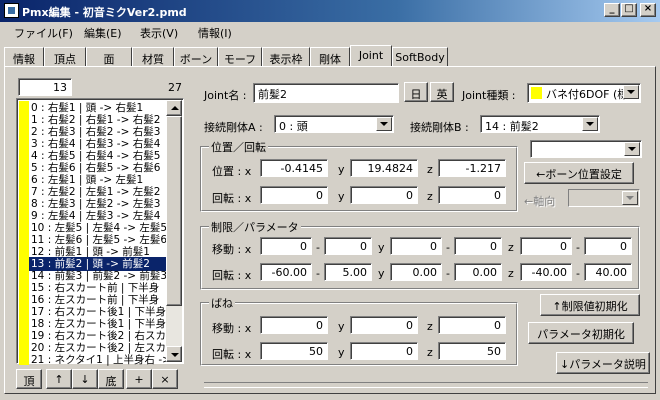 The width and height of the screenshot is (660, 400). What do you see at coordinates (153, 57) in the screenshot?
I see `tab-material: 材質` at bounding box center [153, 57].